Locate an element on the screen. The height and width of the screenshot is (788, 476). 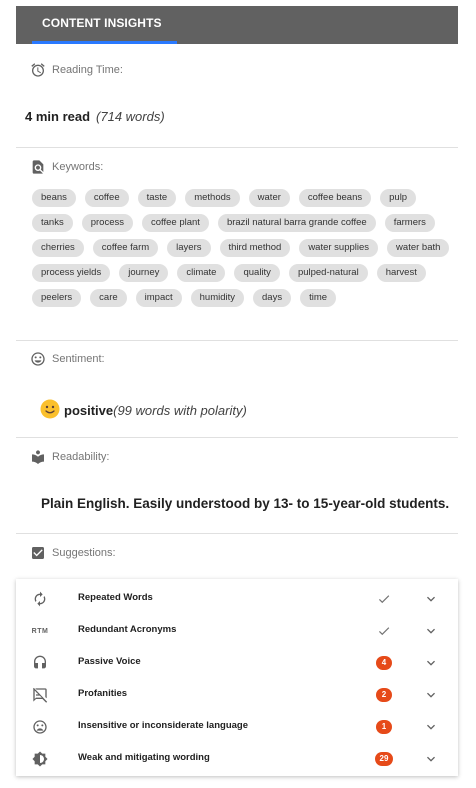
badge-count: 4 is located at coordinates (384, 663).